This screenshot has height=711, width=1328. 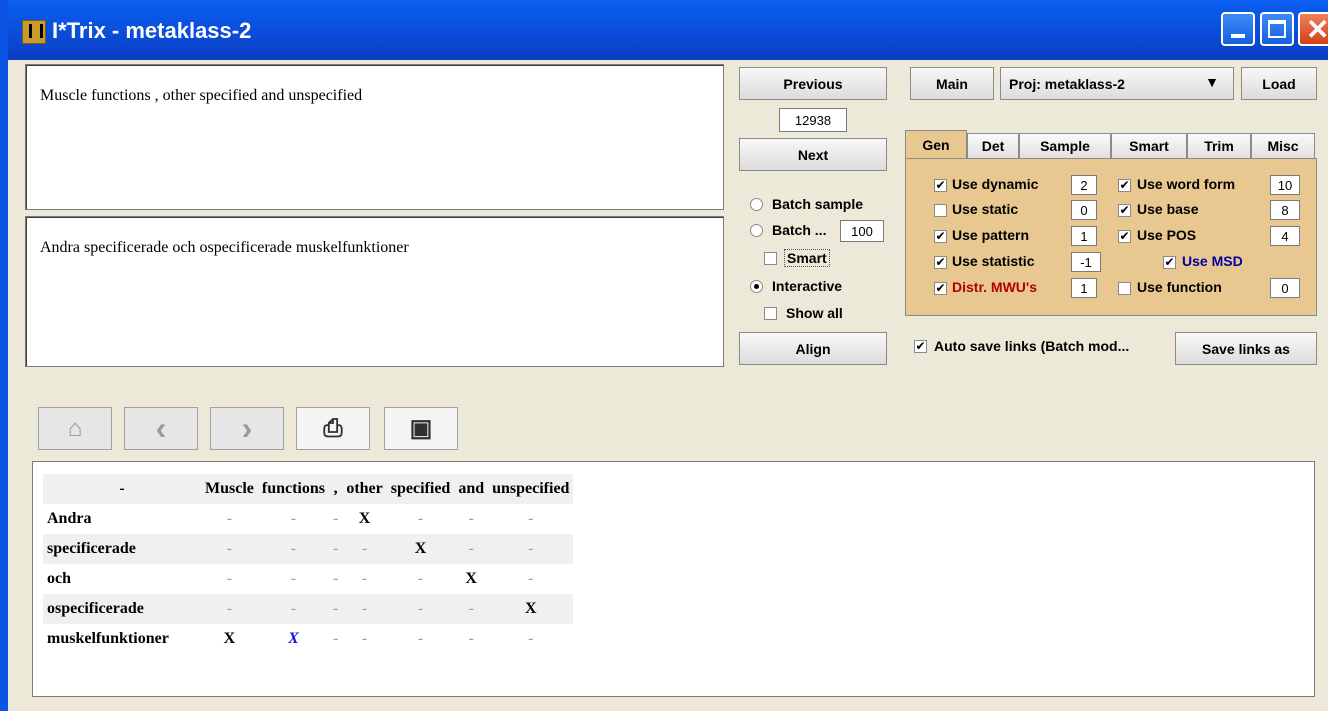 I want to click on main-button: Main, so click(x=952, y=83).